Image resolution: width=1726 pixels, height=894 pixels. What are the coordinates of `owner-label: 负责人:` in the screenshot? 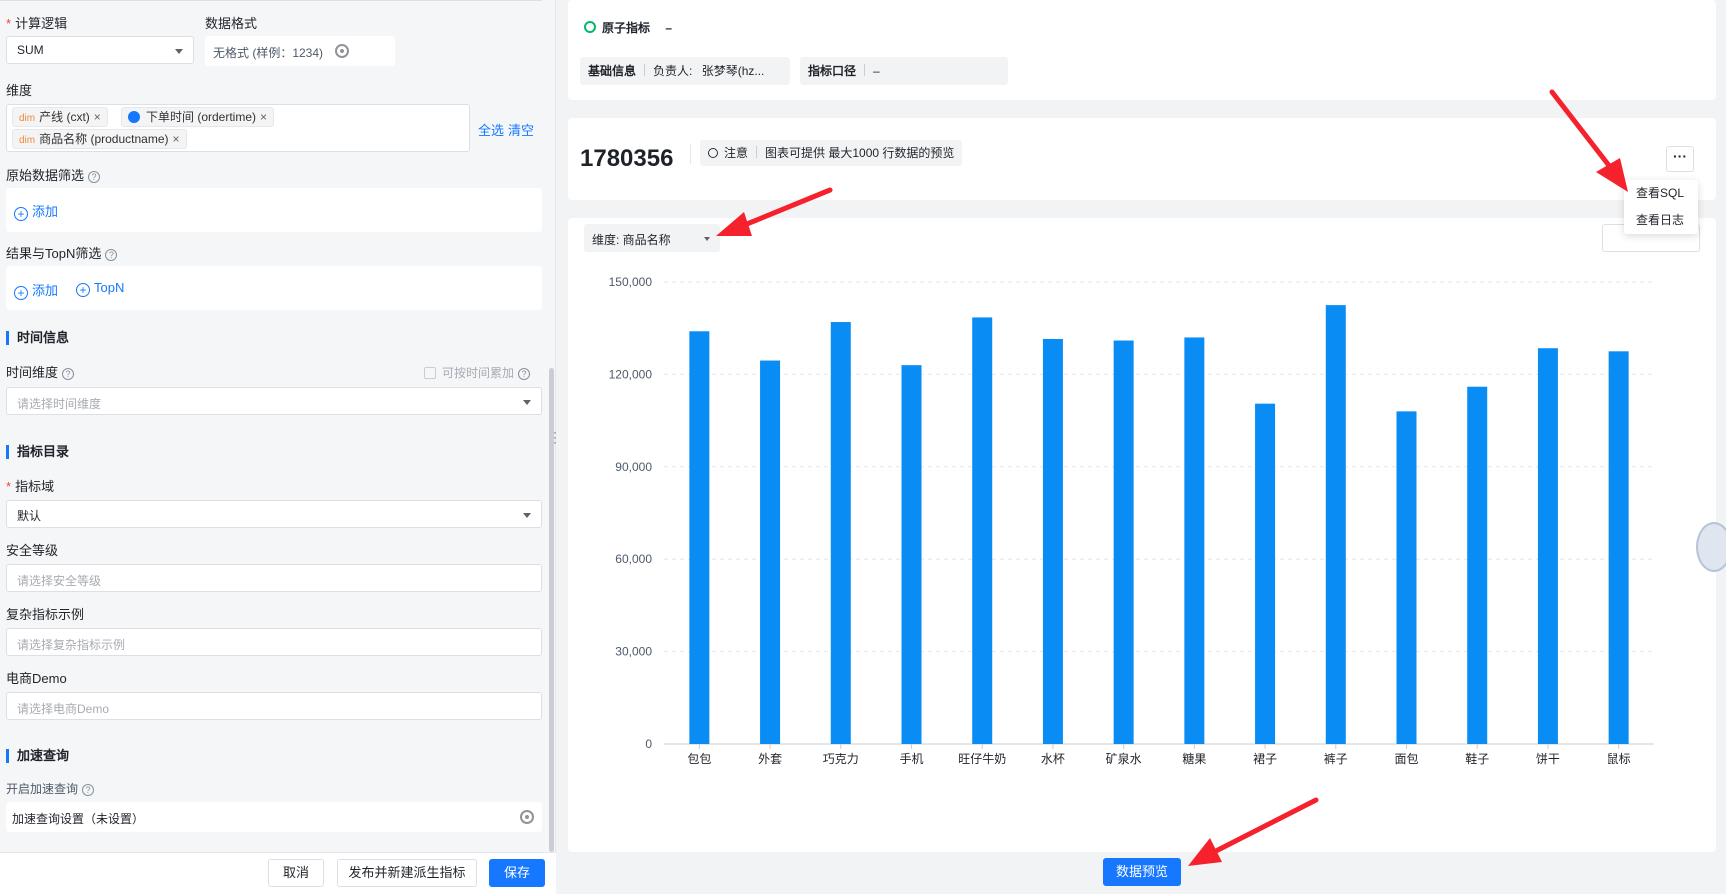 It's located at (673, 71).